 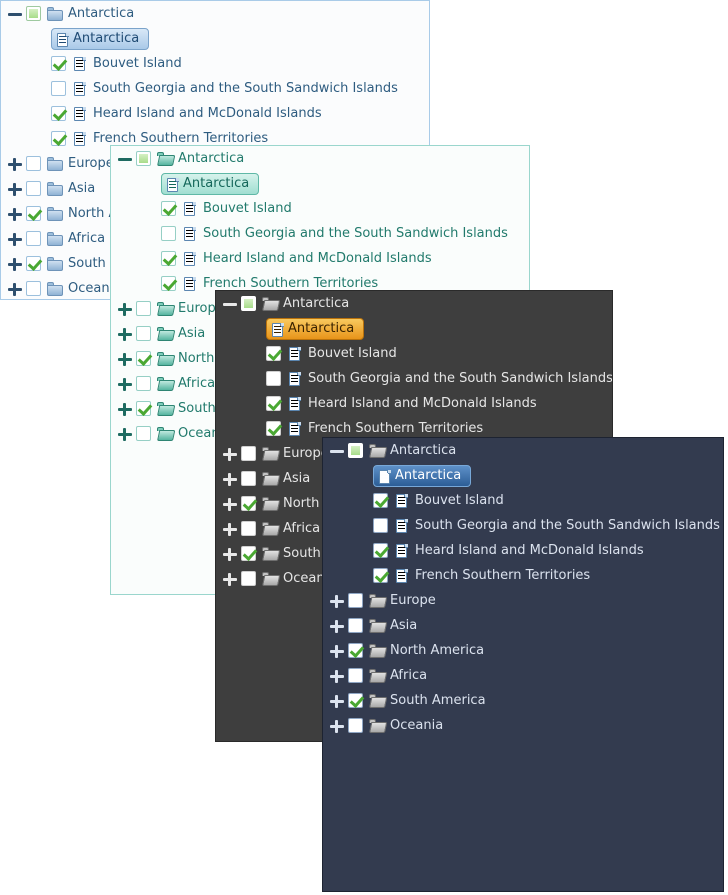 I want to click on tree-node-label: Oceania, so click(x=418, y=725).